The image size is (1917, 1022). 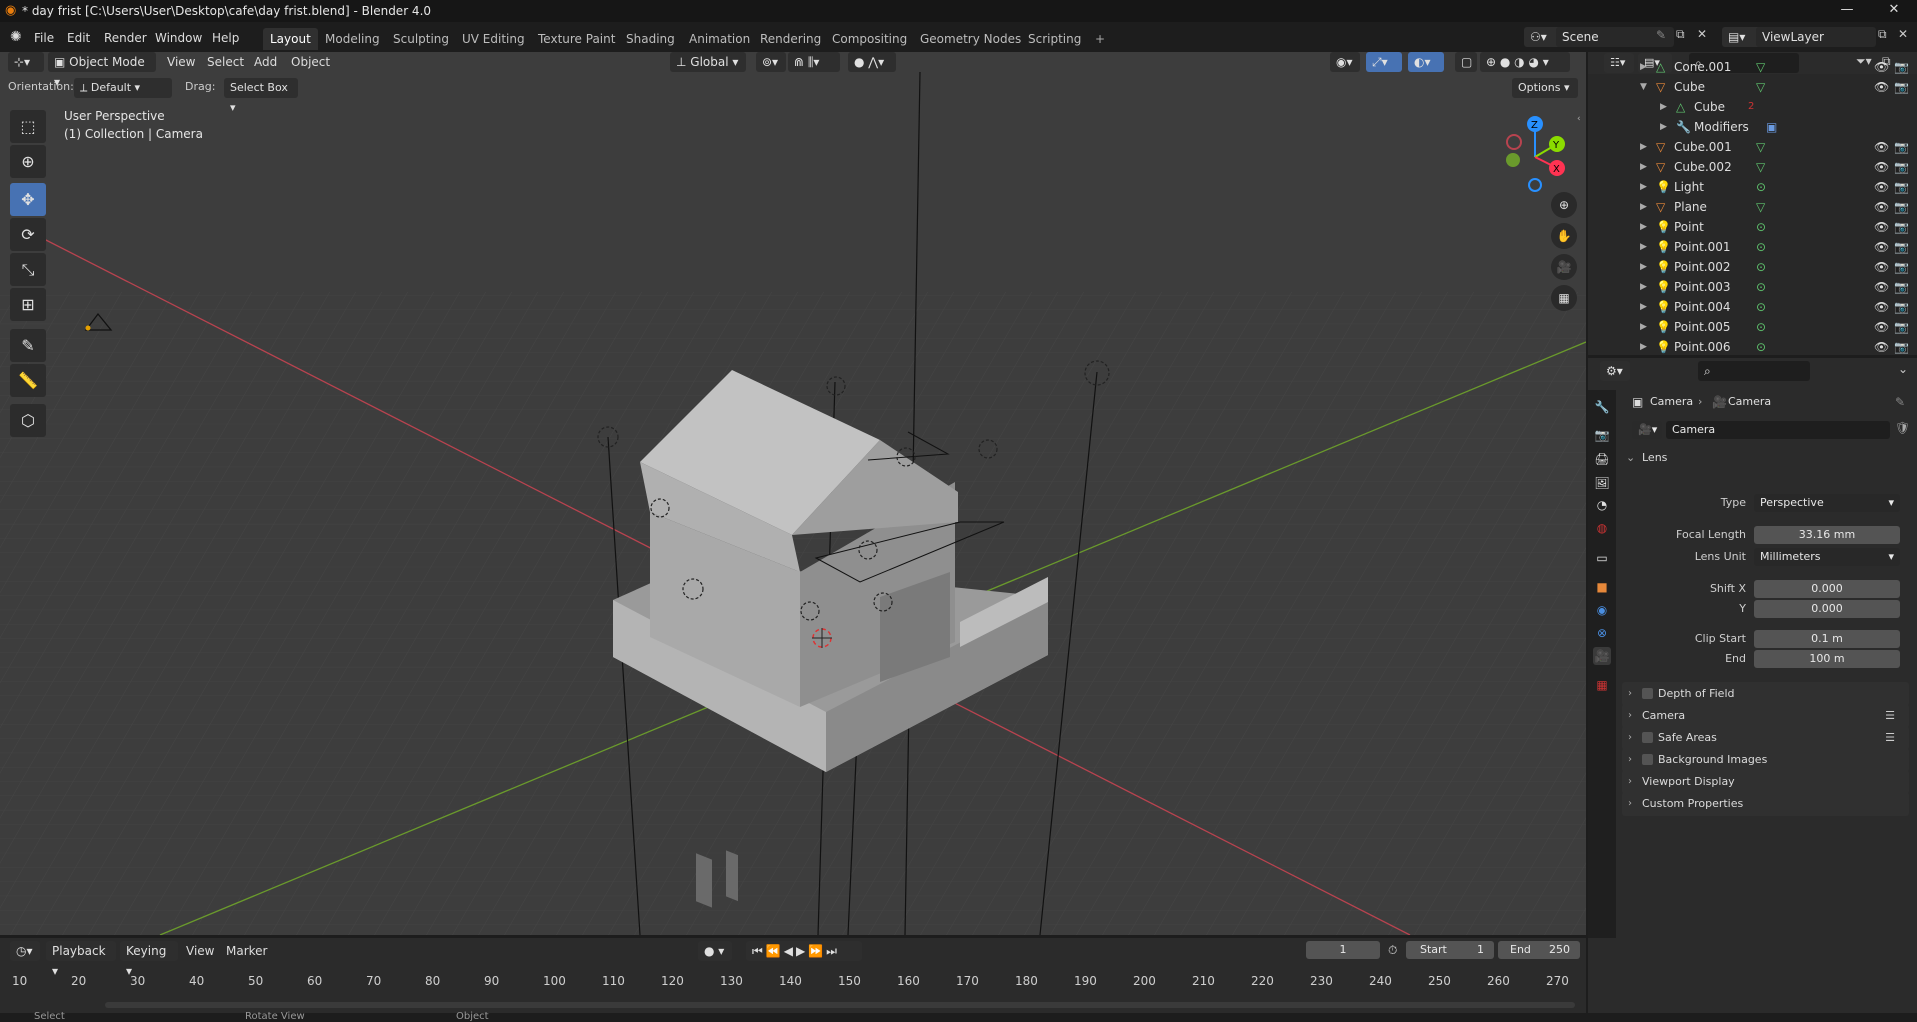 What do you see at coordinates (650, 39) in the screenshot?
I see `tab-shading: Shading` at bounding box center [650, 39].